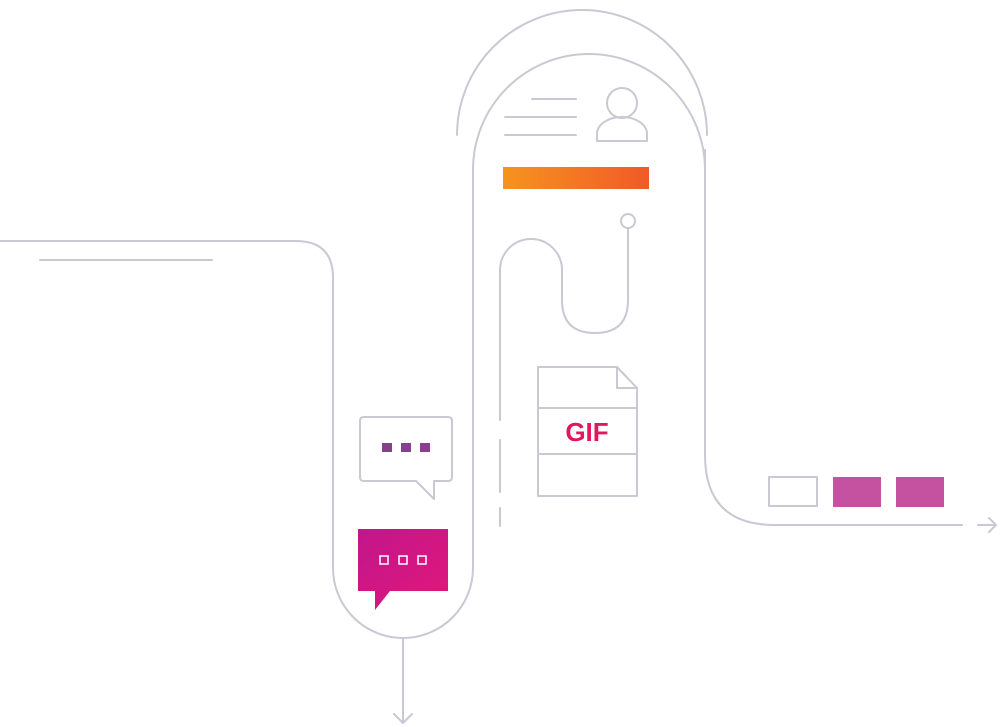  What do you see at coordinates (567, 317) in the screenshot?
I see `cable-connector` at bounding box center [567, 317].